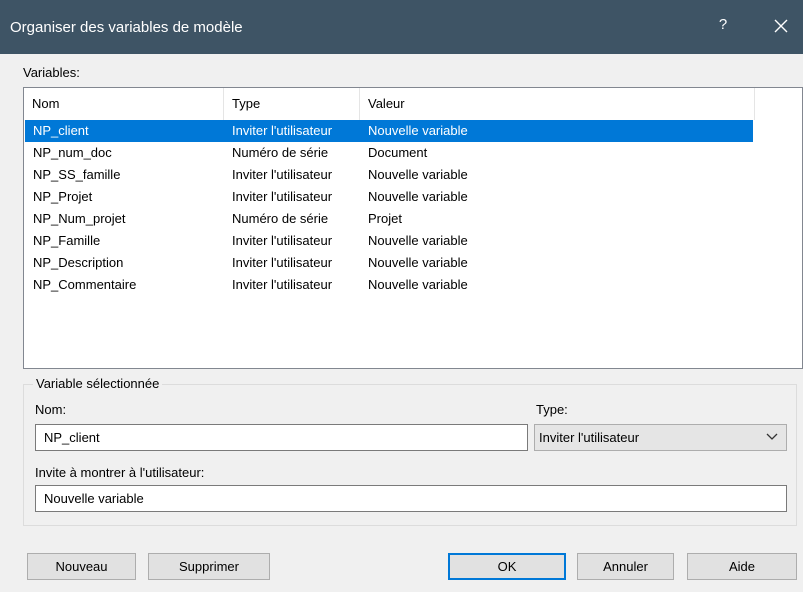 This screenshot has height=592, width=803. What do you see at coordinates (85, 284) in the screenshot?
I see `cell-nom: NP_Commentaire` at bounding box center [85, 284].